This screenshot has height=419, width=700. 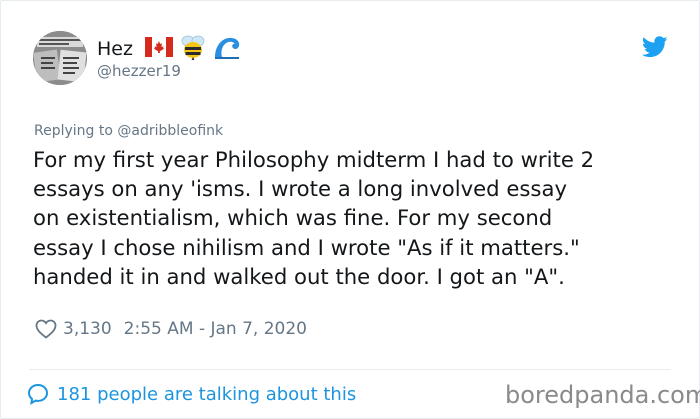 What do you see at coordinates (46, 329) in the screenshot?
I see `heart-icon` at bounding box center [46, 329].